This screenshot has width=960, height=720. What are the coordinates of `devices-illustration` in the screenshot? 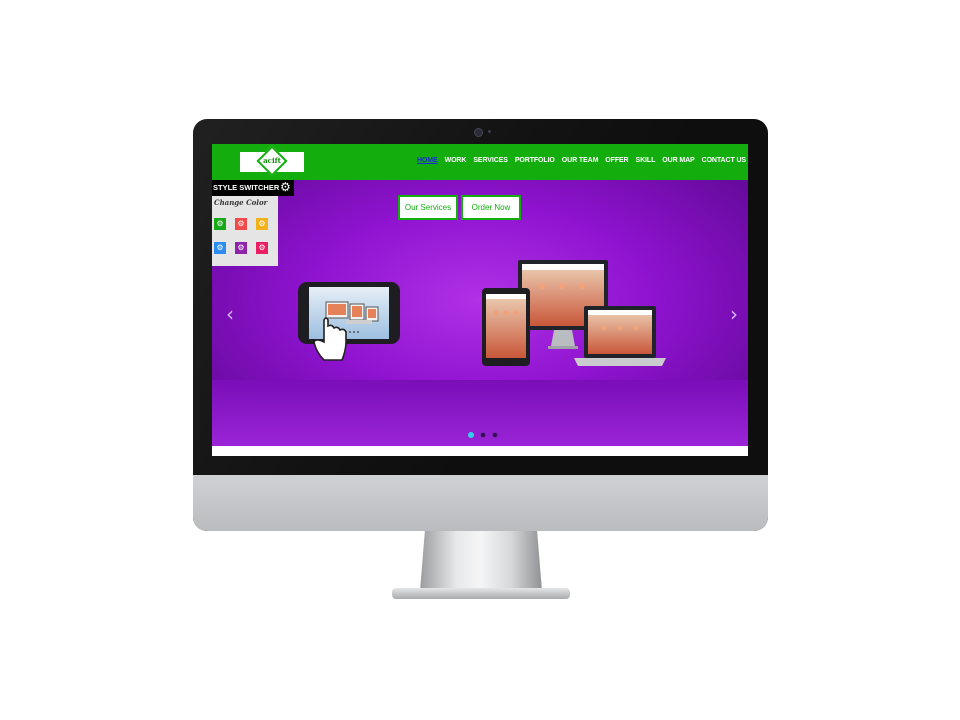 It's located at (574, 313).